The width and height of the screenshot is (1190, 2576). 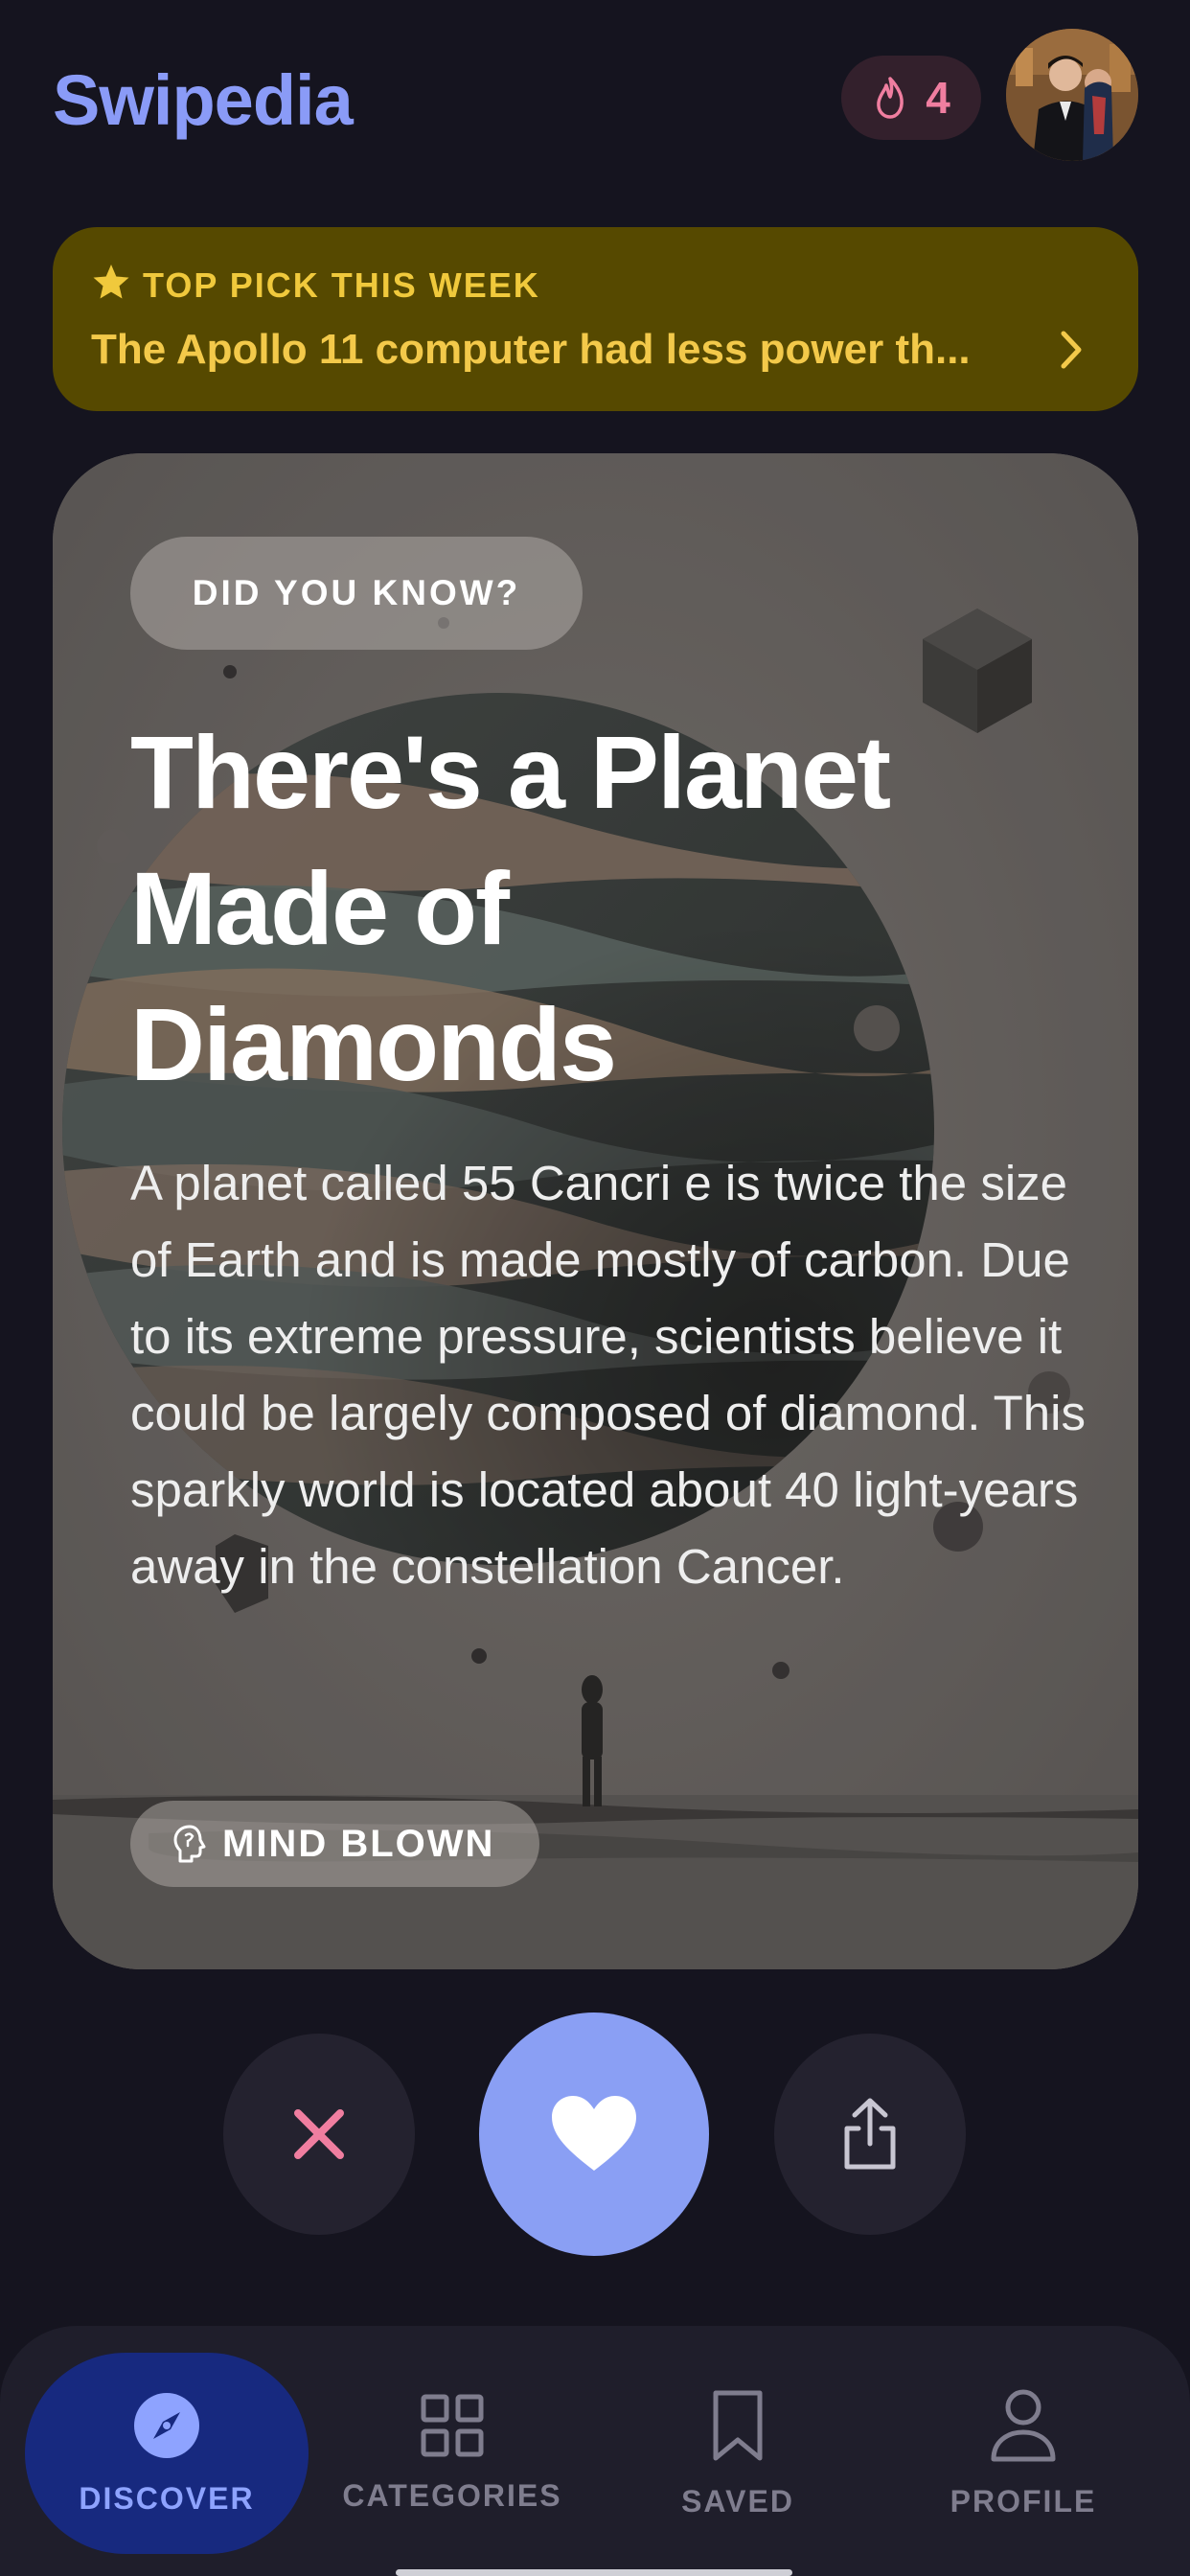 I want to click on brain-icon, so click(x=190, y=1844).